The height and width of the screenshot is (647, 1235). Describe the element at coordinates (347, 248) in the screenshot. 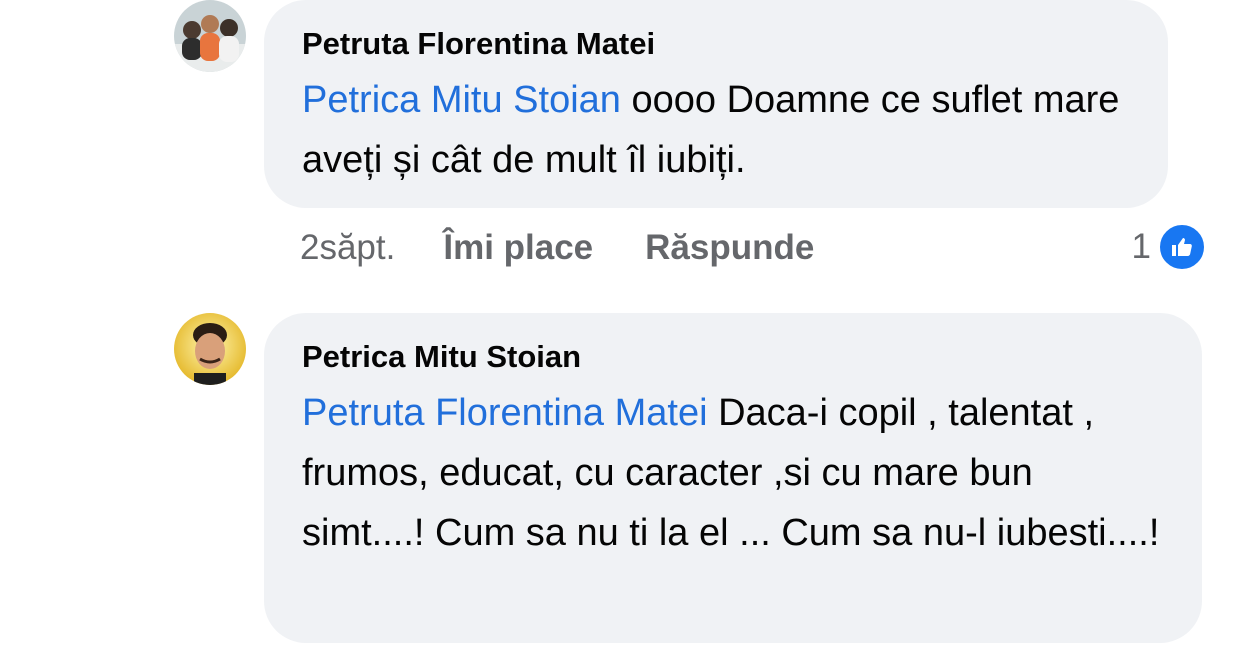

I see `comment-timestamp: 2săpt.` at that location.